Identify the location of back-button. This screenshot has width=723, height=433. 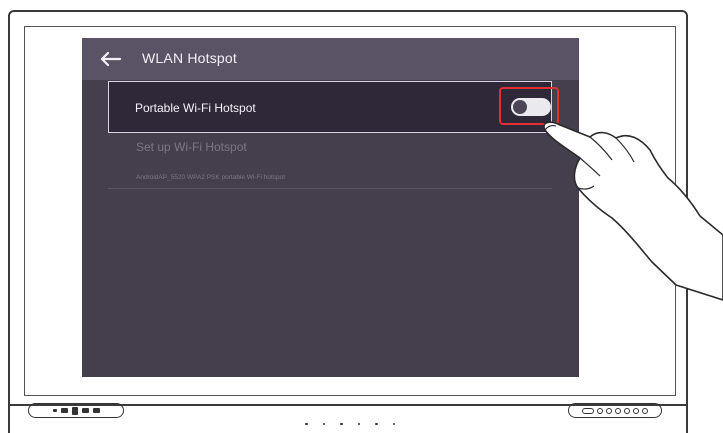
(110, 59).